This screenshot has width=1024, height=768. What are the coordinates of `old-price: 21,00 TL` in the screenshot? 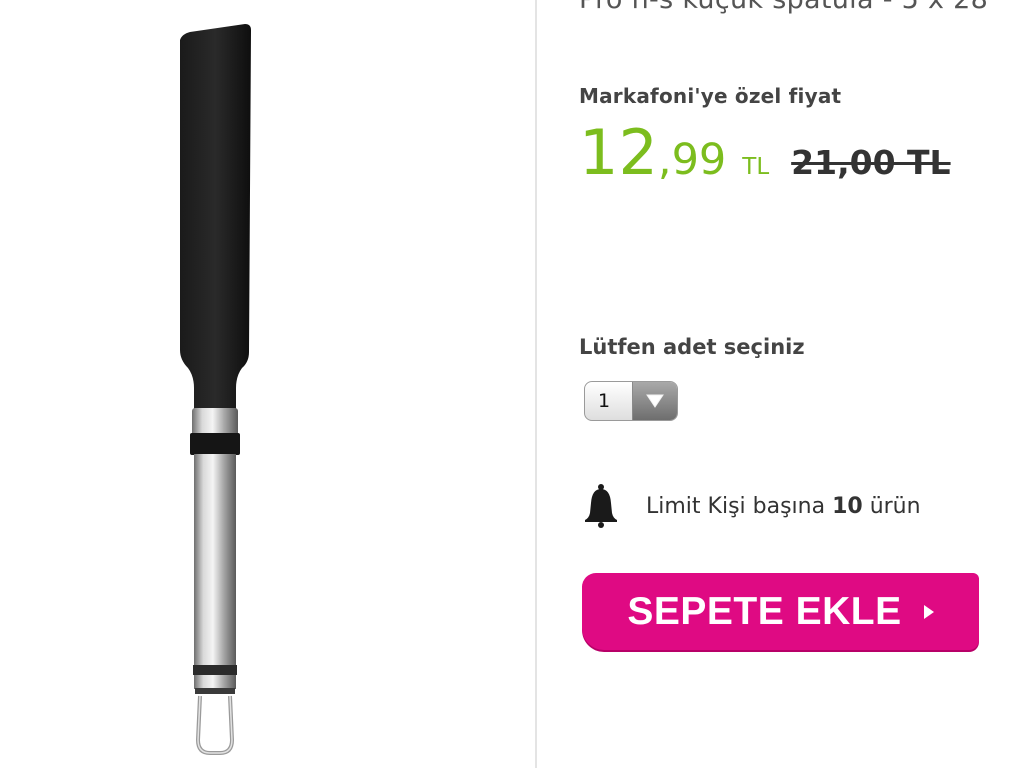 It's located at (871, 162).